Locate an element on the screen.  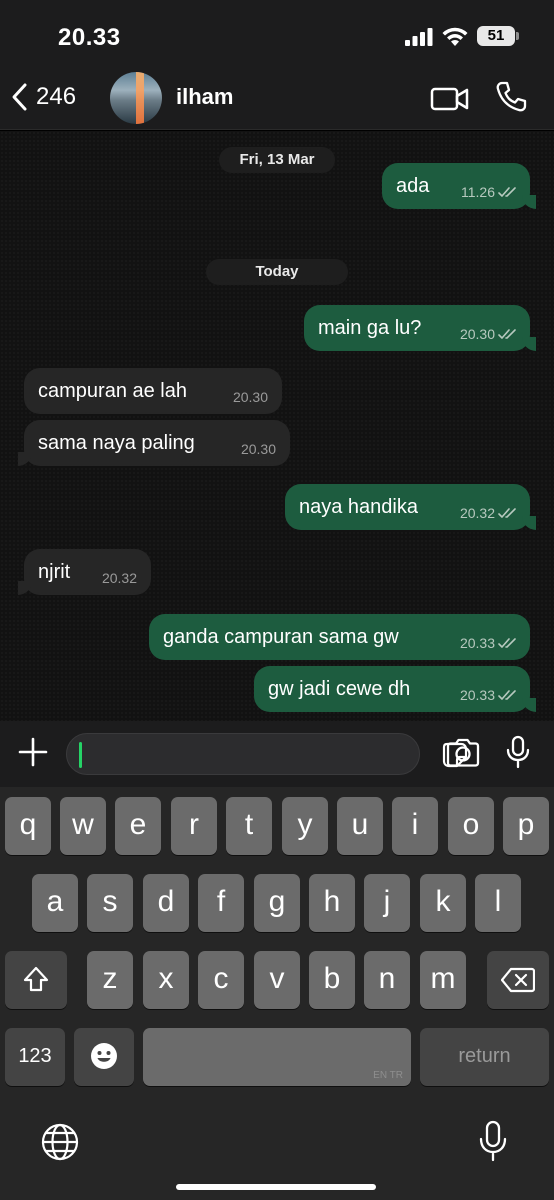
message-bubble-incoming: njrit 20.32 is located at coordinates (84, 572).